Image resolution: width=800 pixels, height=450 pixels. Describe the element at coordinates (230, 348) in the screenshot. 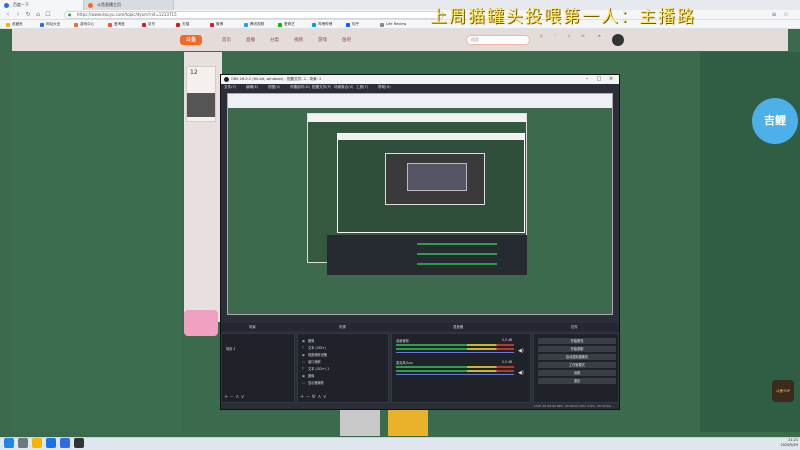

I see `scene-item: 场景 2` at that location.